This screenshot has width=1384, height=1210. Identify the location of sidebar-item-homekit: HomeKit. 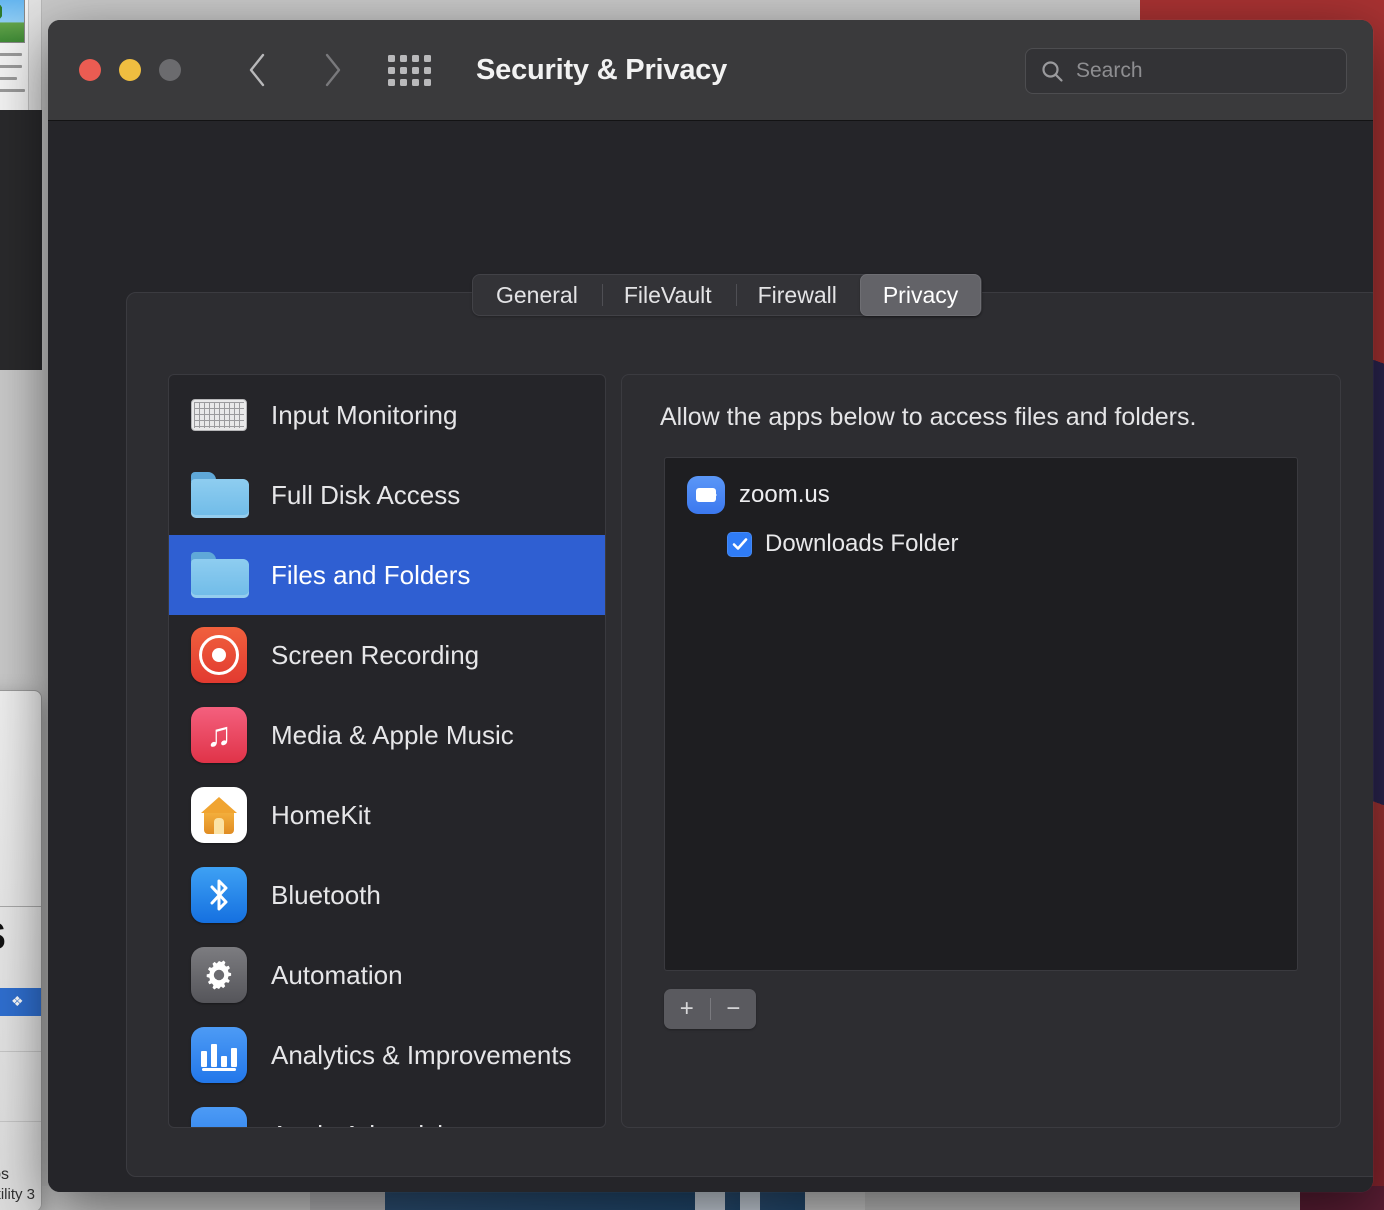
(387, 815).